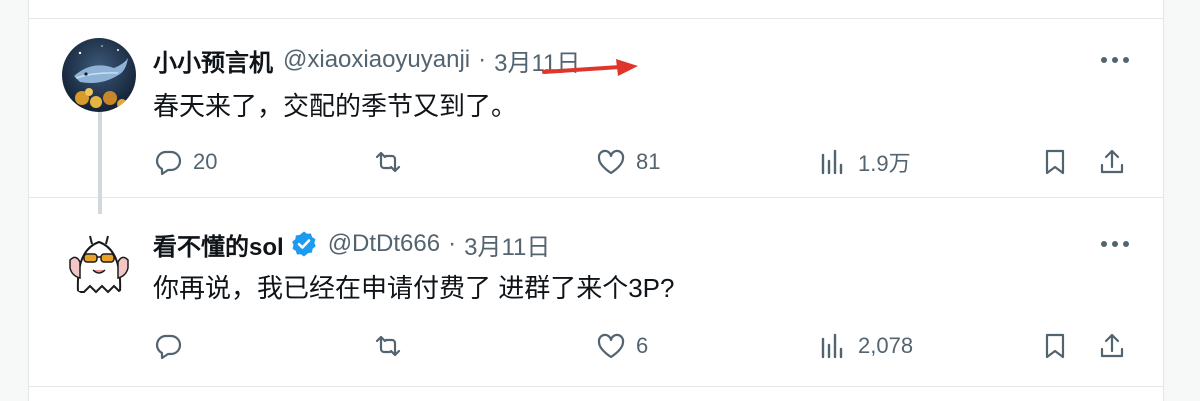 This screenshot has height=401, width=1200. I want to click on tweet1-header: 小小预言机 @xiaoxiaoyuyanji · 3月11日, so click(366, 60).